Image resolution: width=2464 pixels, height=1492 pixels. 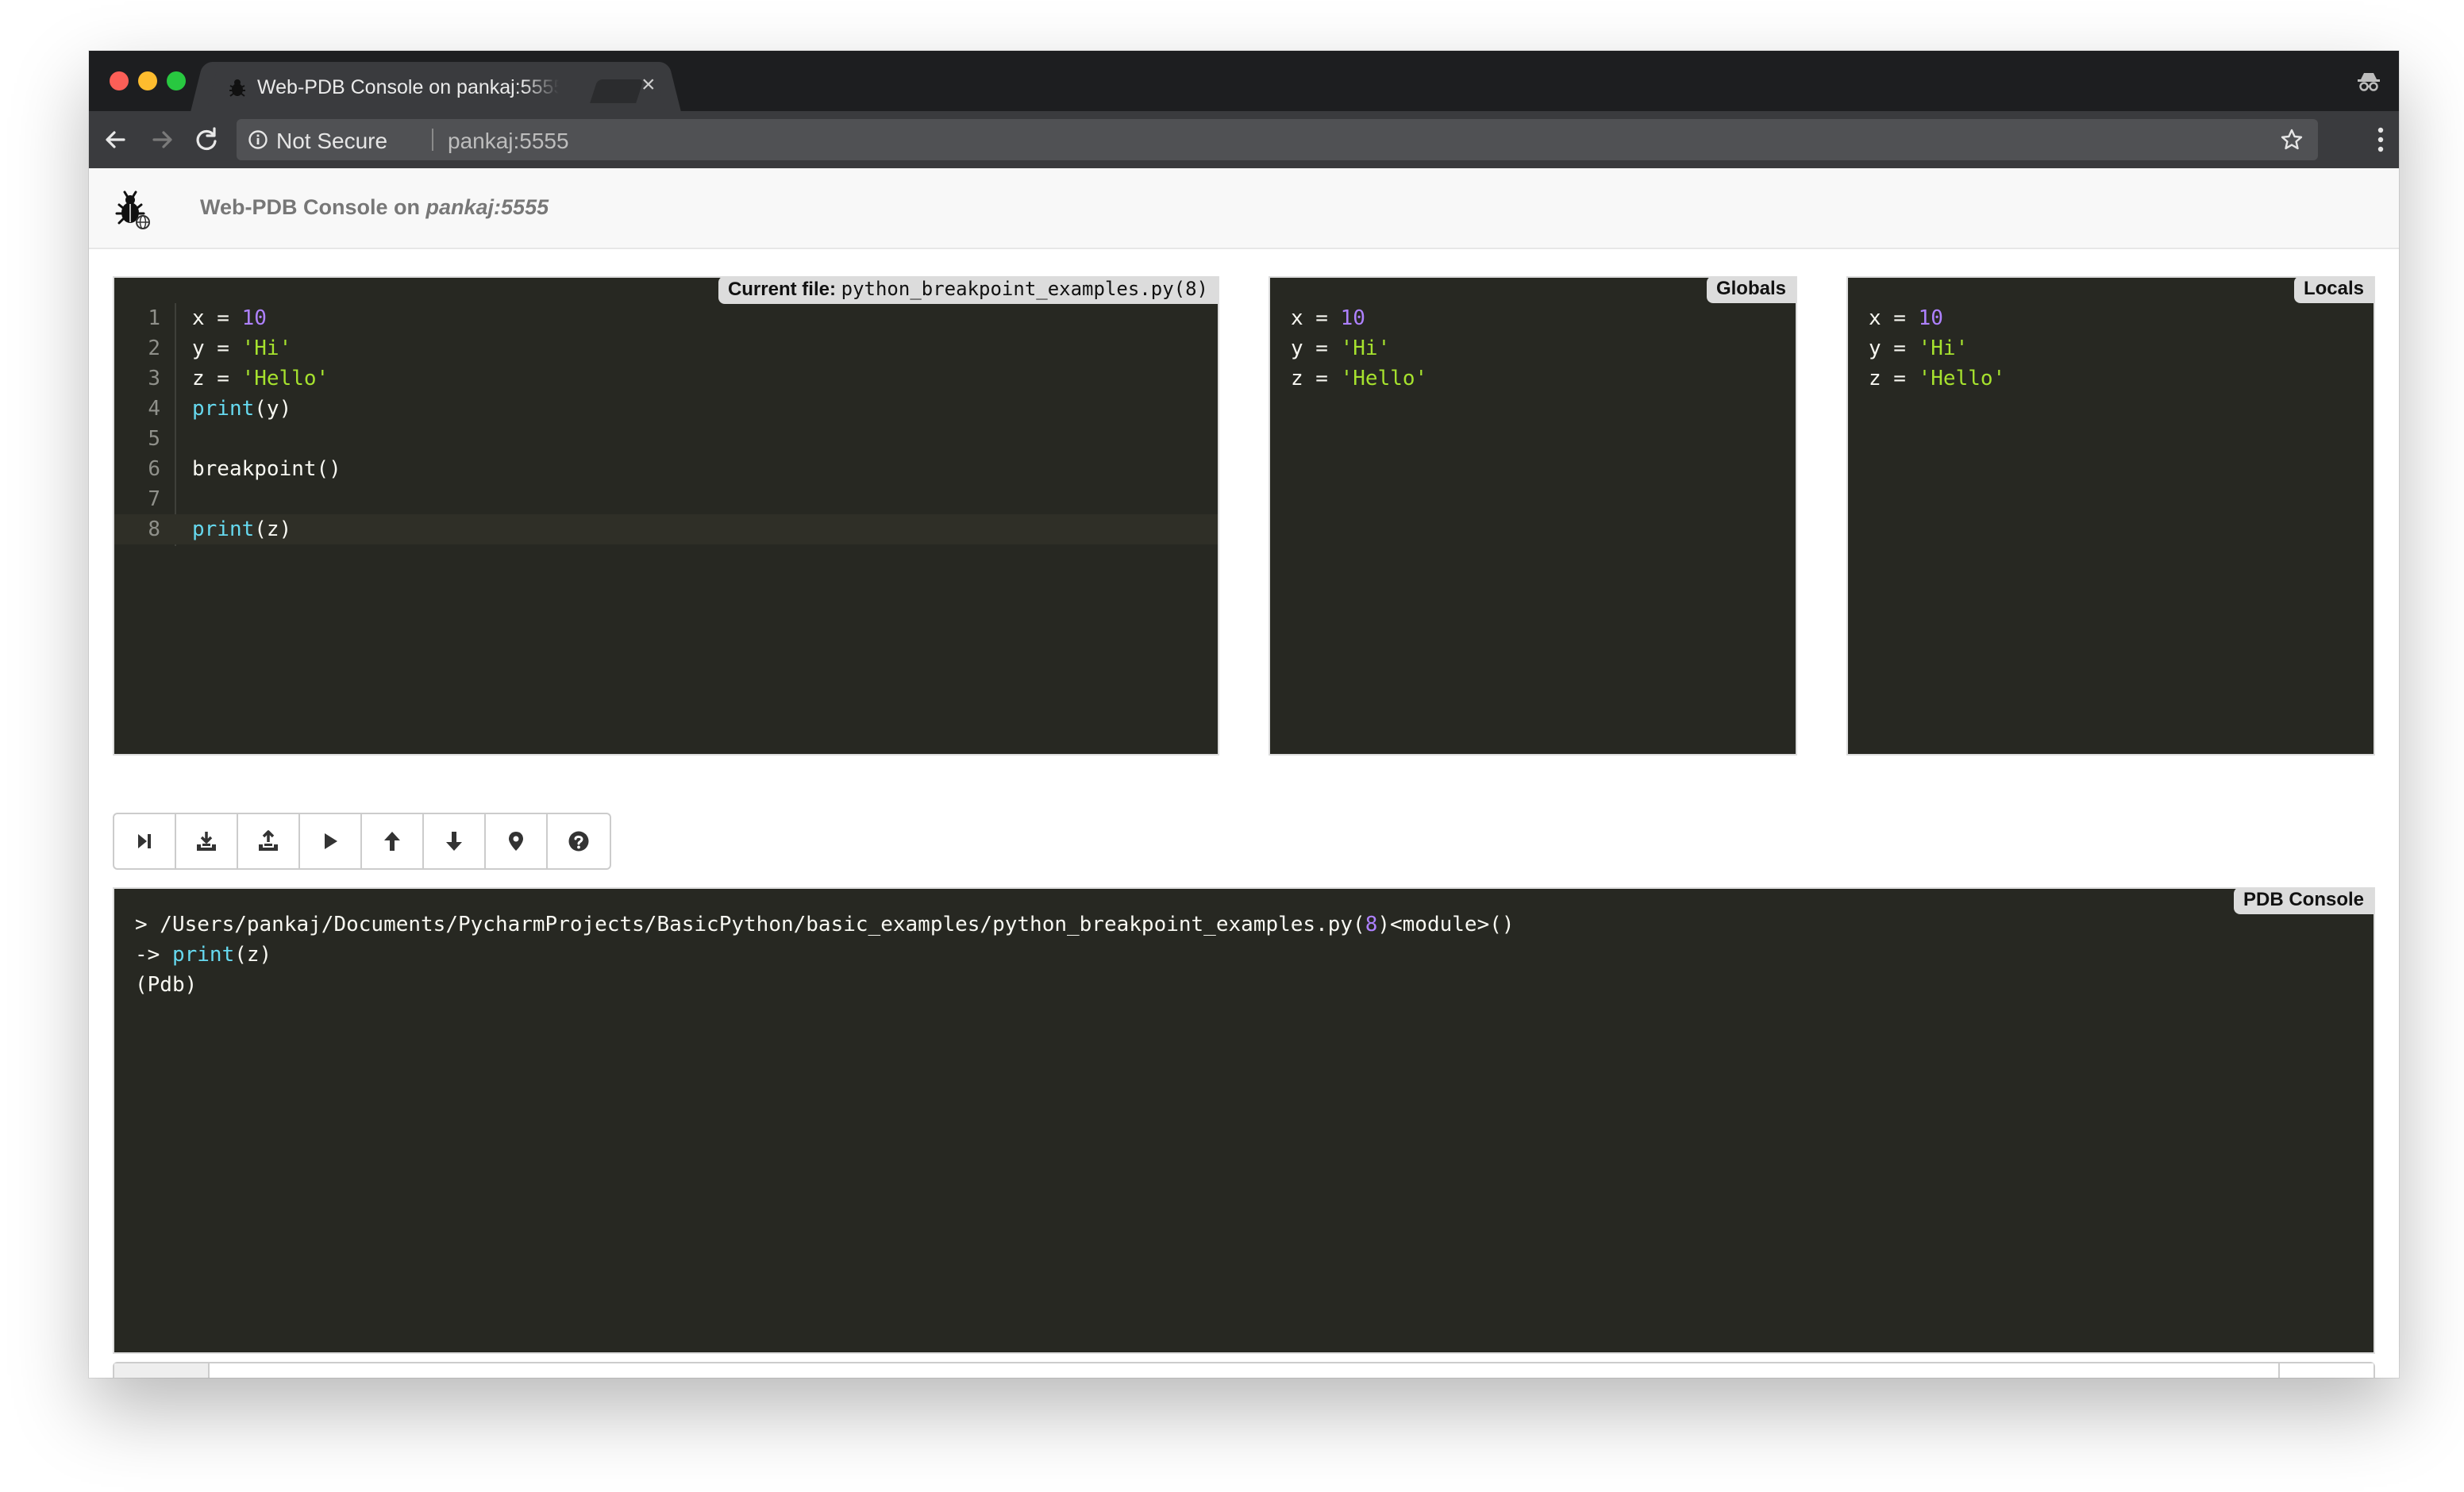 What do you see at coordinates (137, 439) in the screenshot?
I see `line-number: 5` at bounding box center [137, 439].